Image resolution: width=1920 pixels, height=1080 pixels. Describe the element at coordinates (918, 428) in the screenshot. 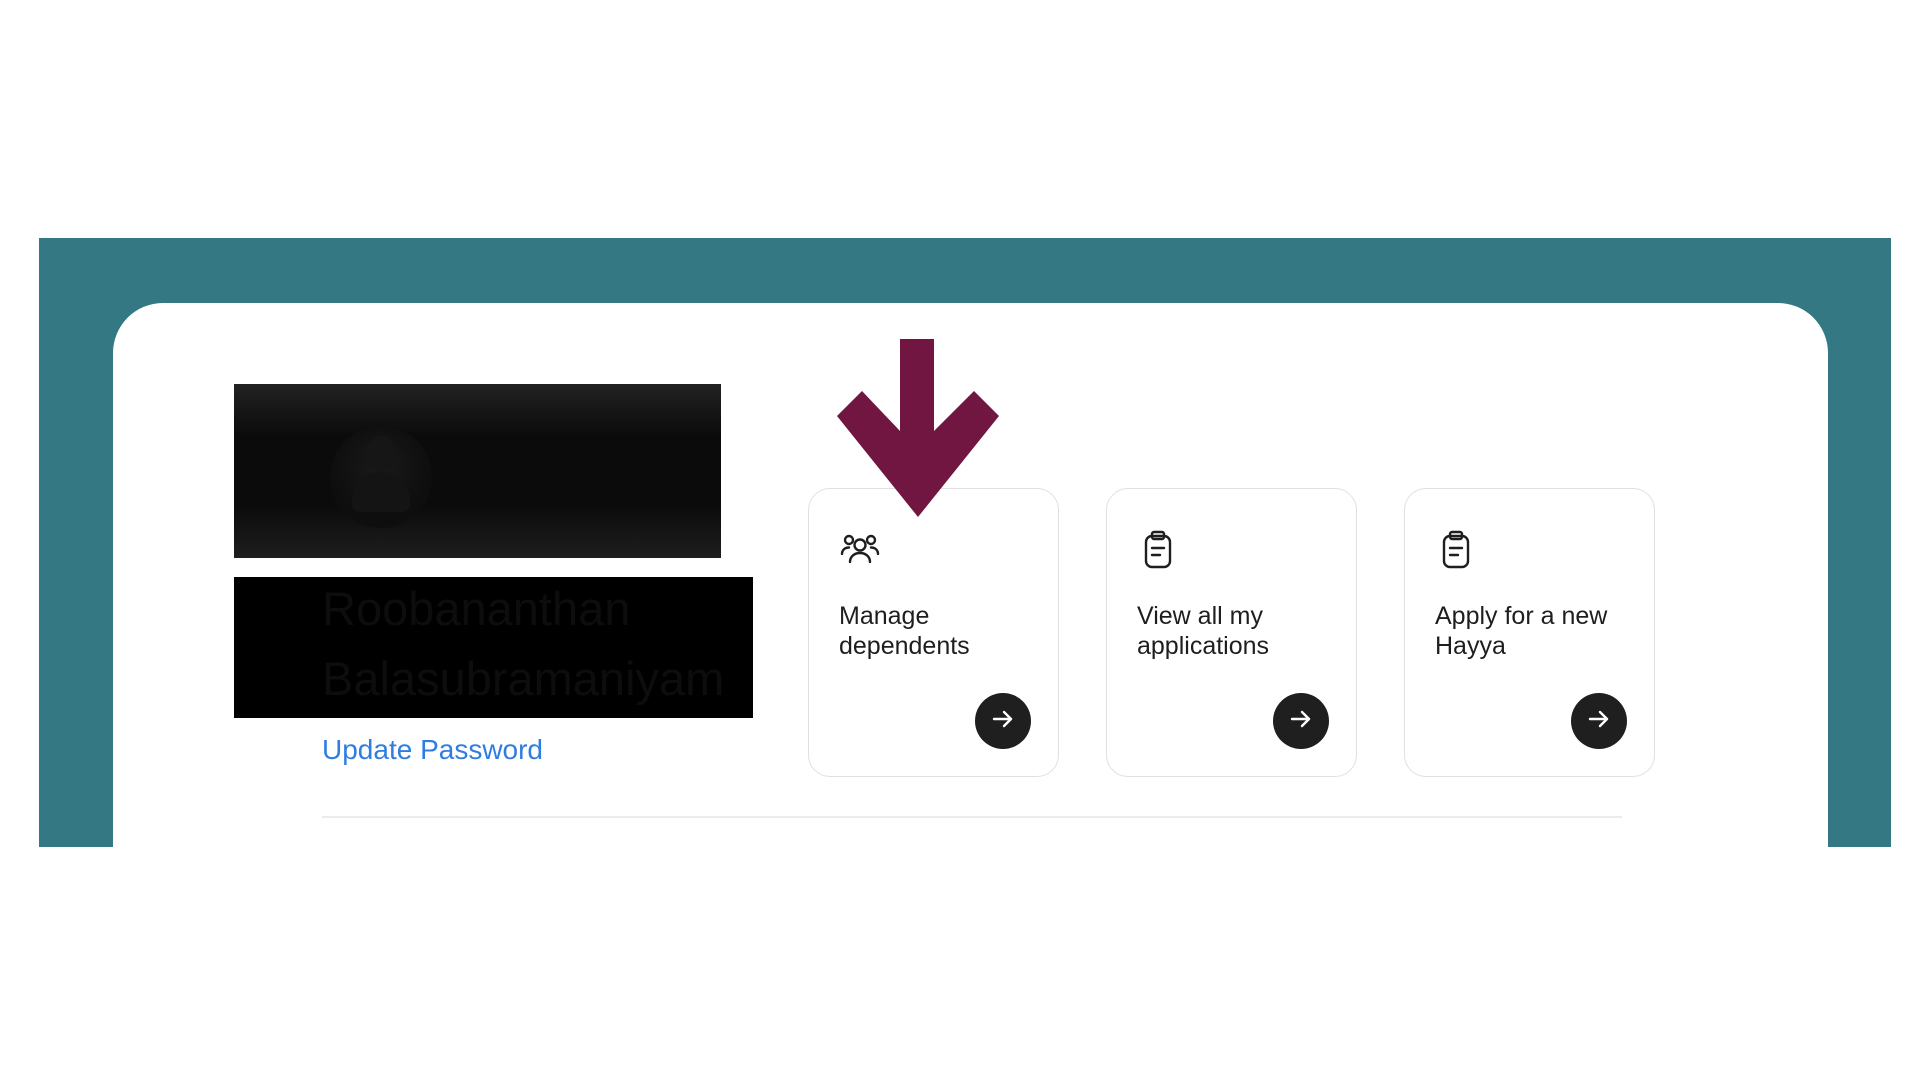

I see `annotation-arrow-down-icon` at that location.